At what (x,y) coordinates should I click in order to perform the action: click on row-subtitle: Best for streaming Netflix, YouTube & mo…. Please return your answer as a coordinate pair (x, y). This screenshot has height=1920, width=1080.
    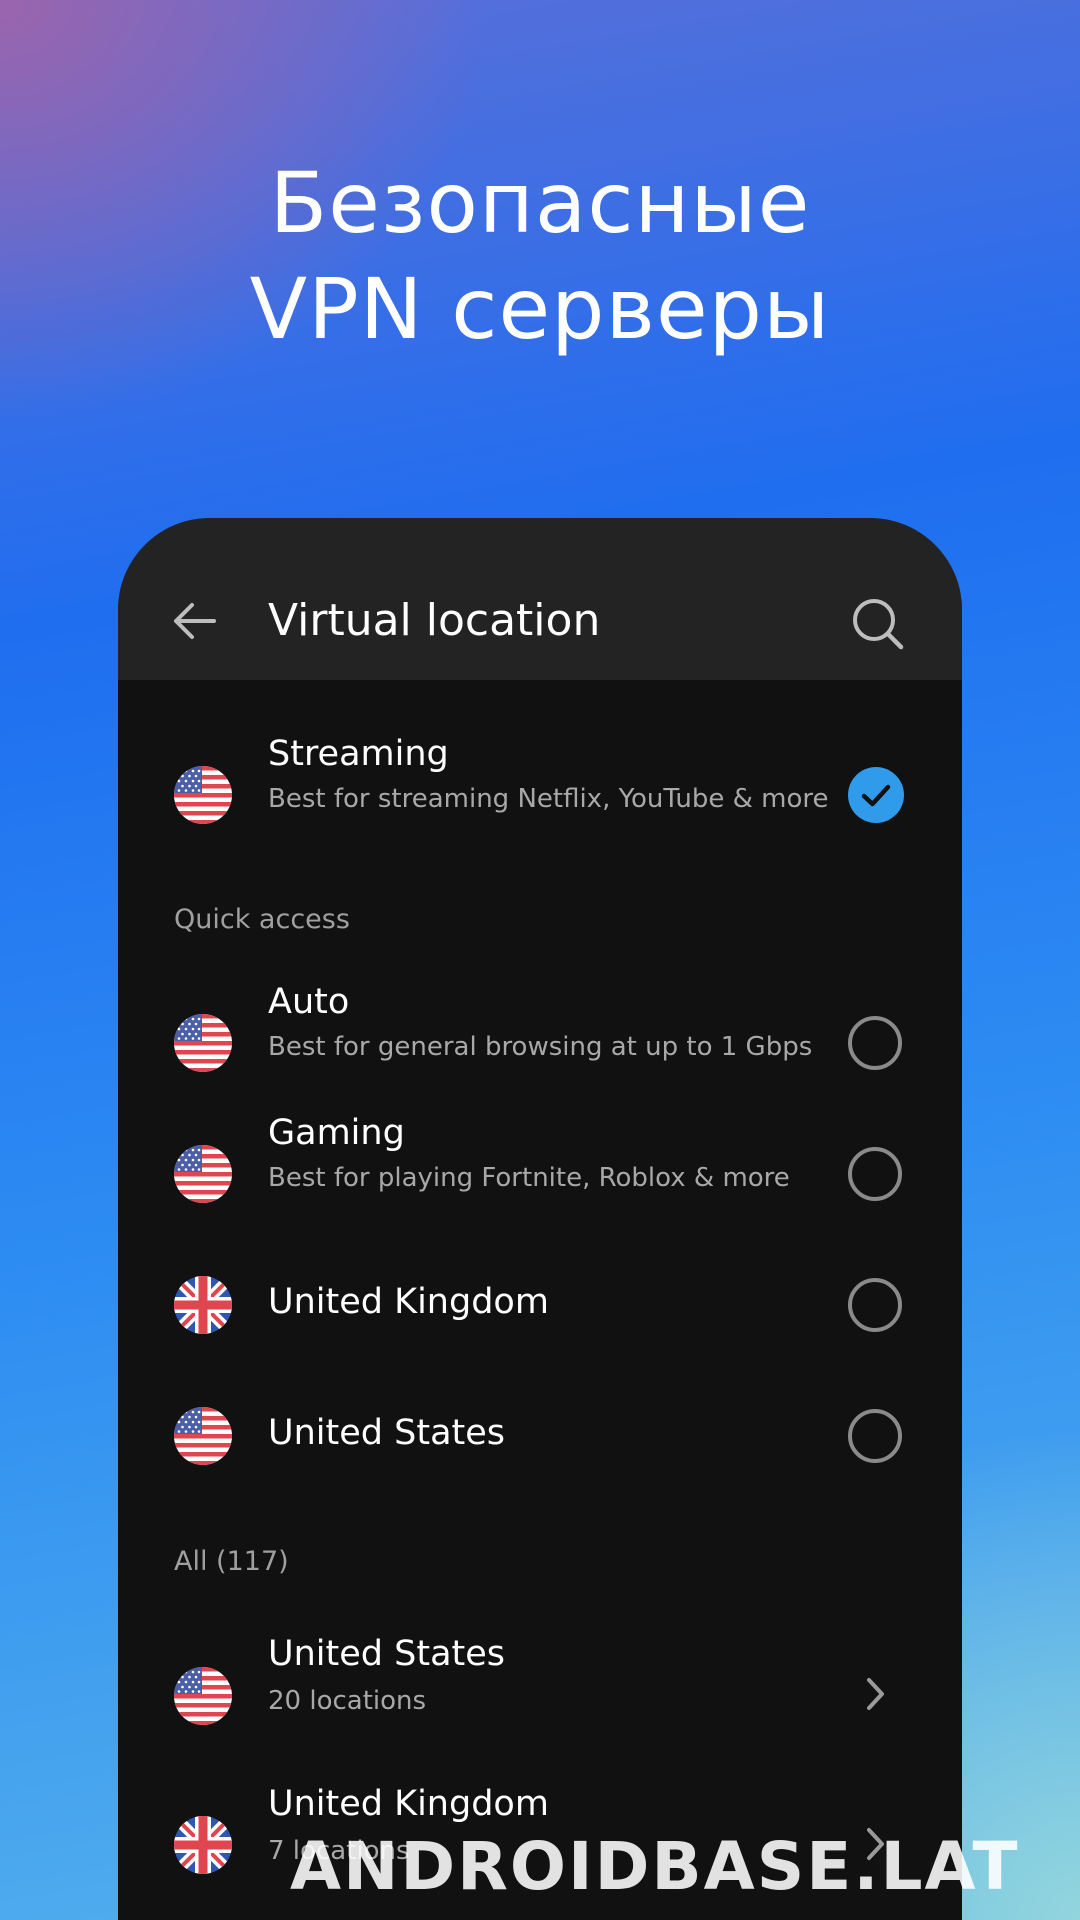
    Looking at the image, I should click on (548, 799).